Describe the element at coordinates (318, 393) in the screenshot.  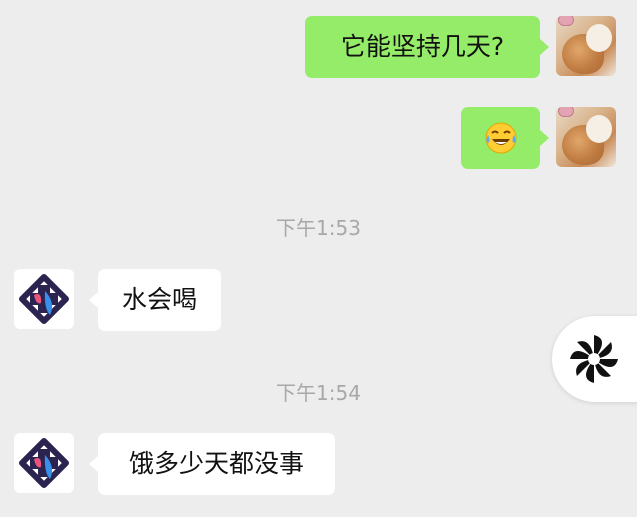
I see `message-timestamp: 下午1:54` at that location.